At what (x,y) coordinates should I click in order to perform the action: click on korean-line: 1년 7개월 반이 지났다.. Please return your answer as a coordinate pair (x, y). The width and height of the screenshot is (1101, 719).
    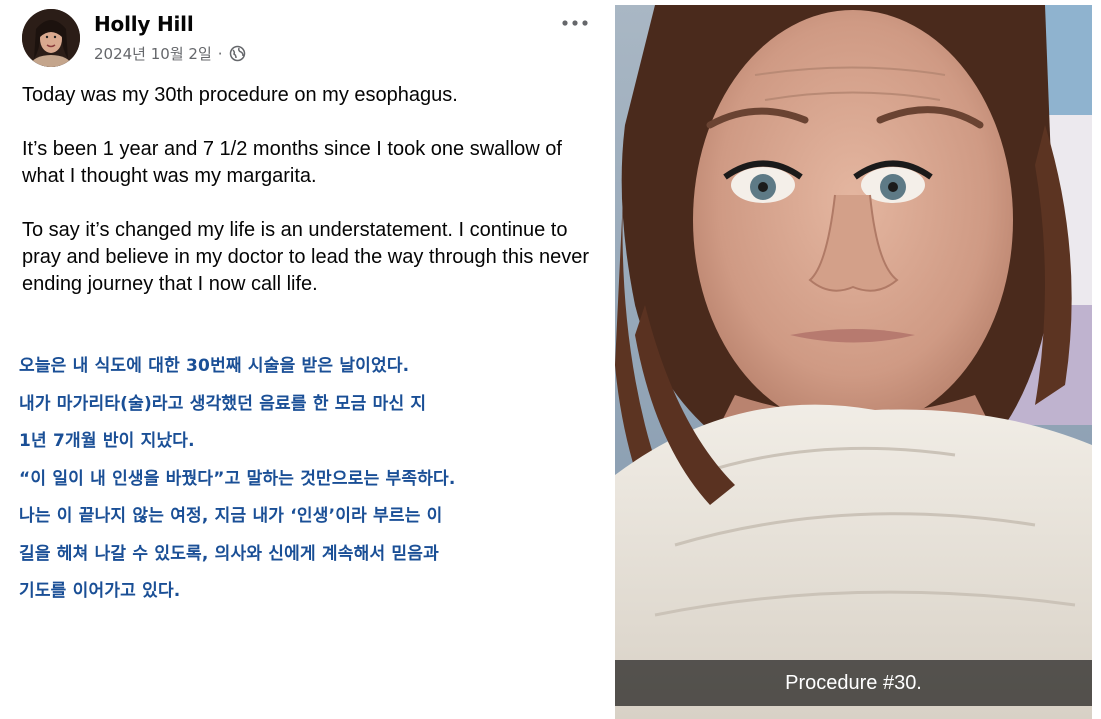
    Looking at the image, I should click on (107, 441).